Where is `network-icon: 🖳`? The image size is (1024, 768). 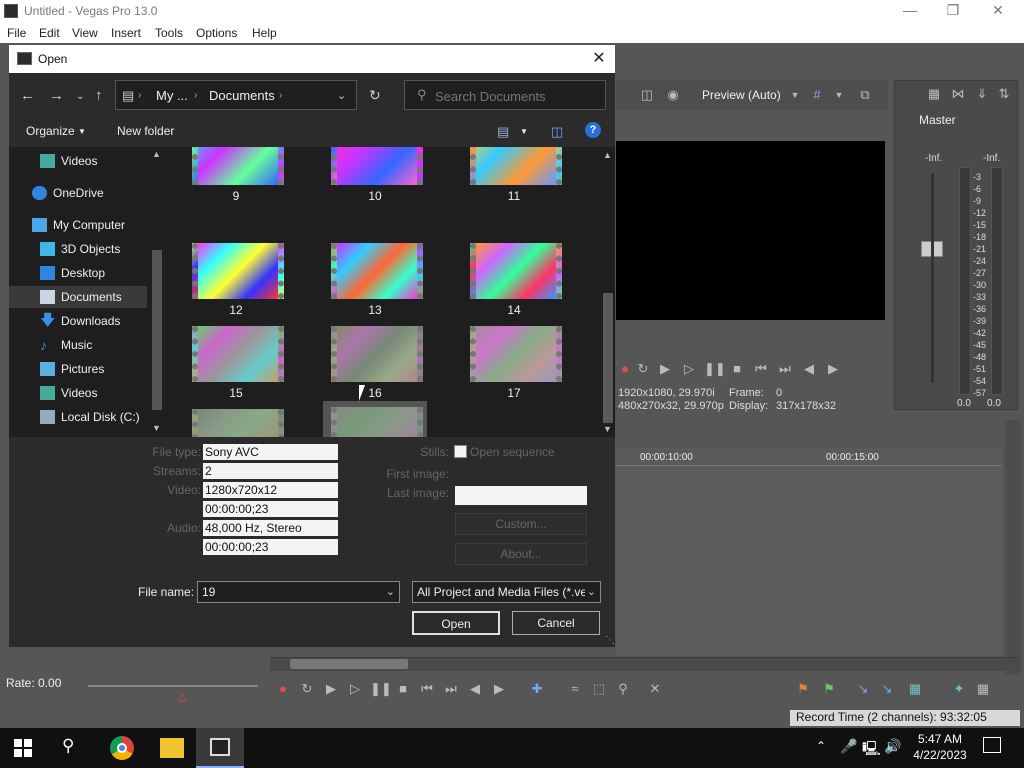 network-icon: 🖳 is located at coordinates (871, 750).